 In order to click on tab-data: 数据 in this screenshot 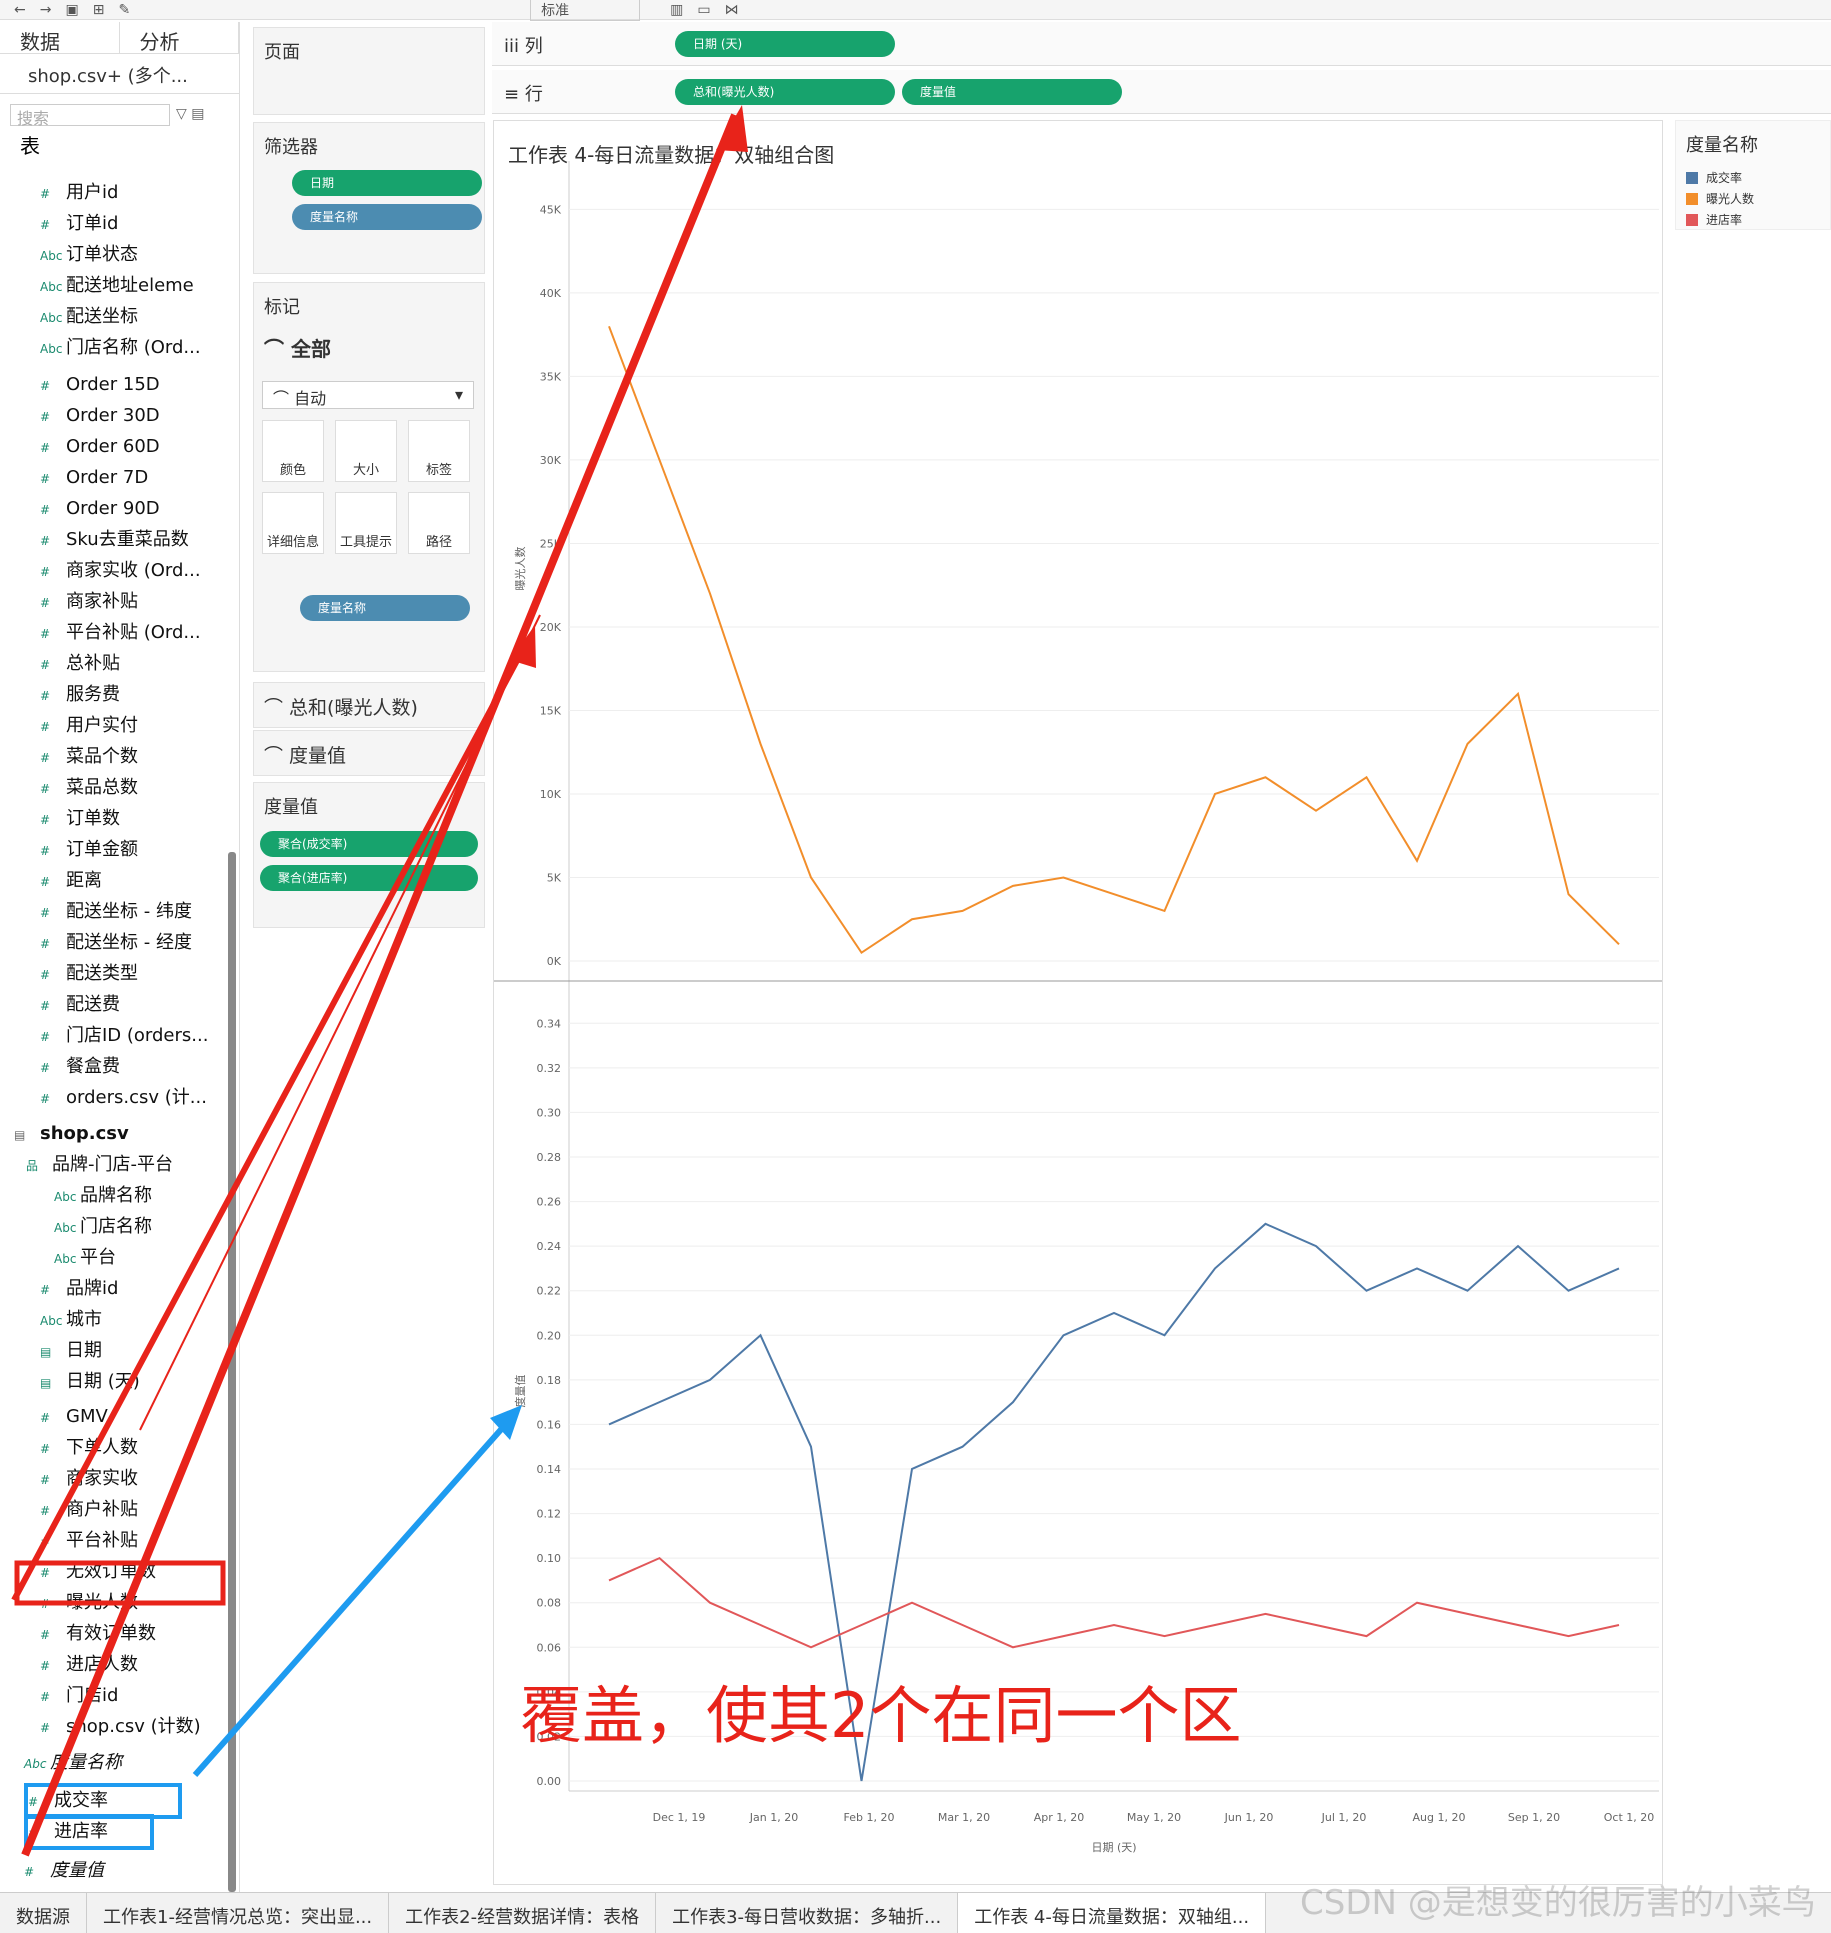, I will do `click(60, 38)`.